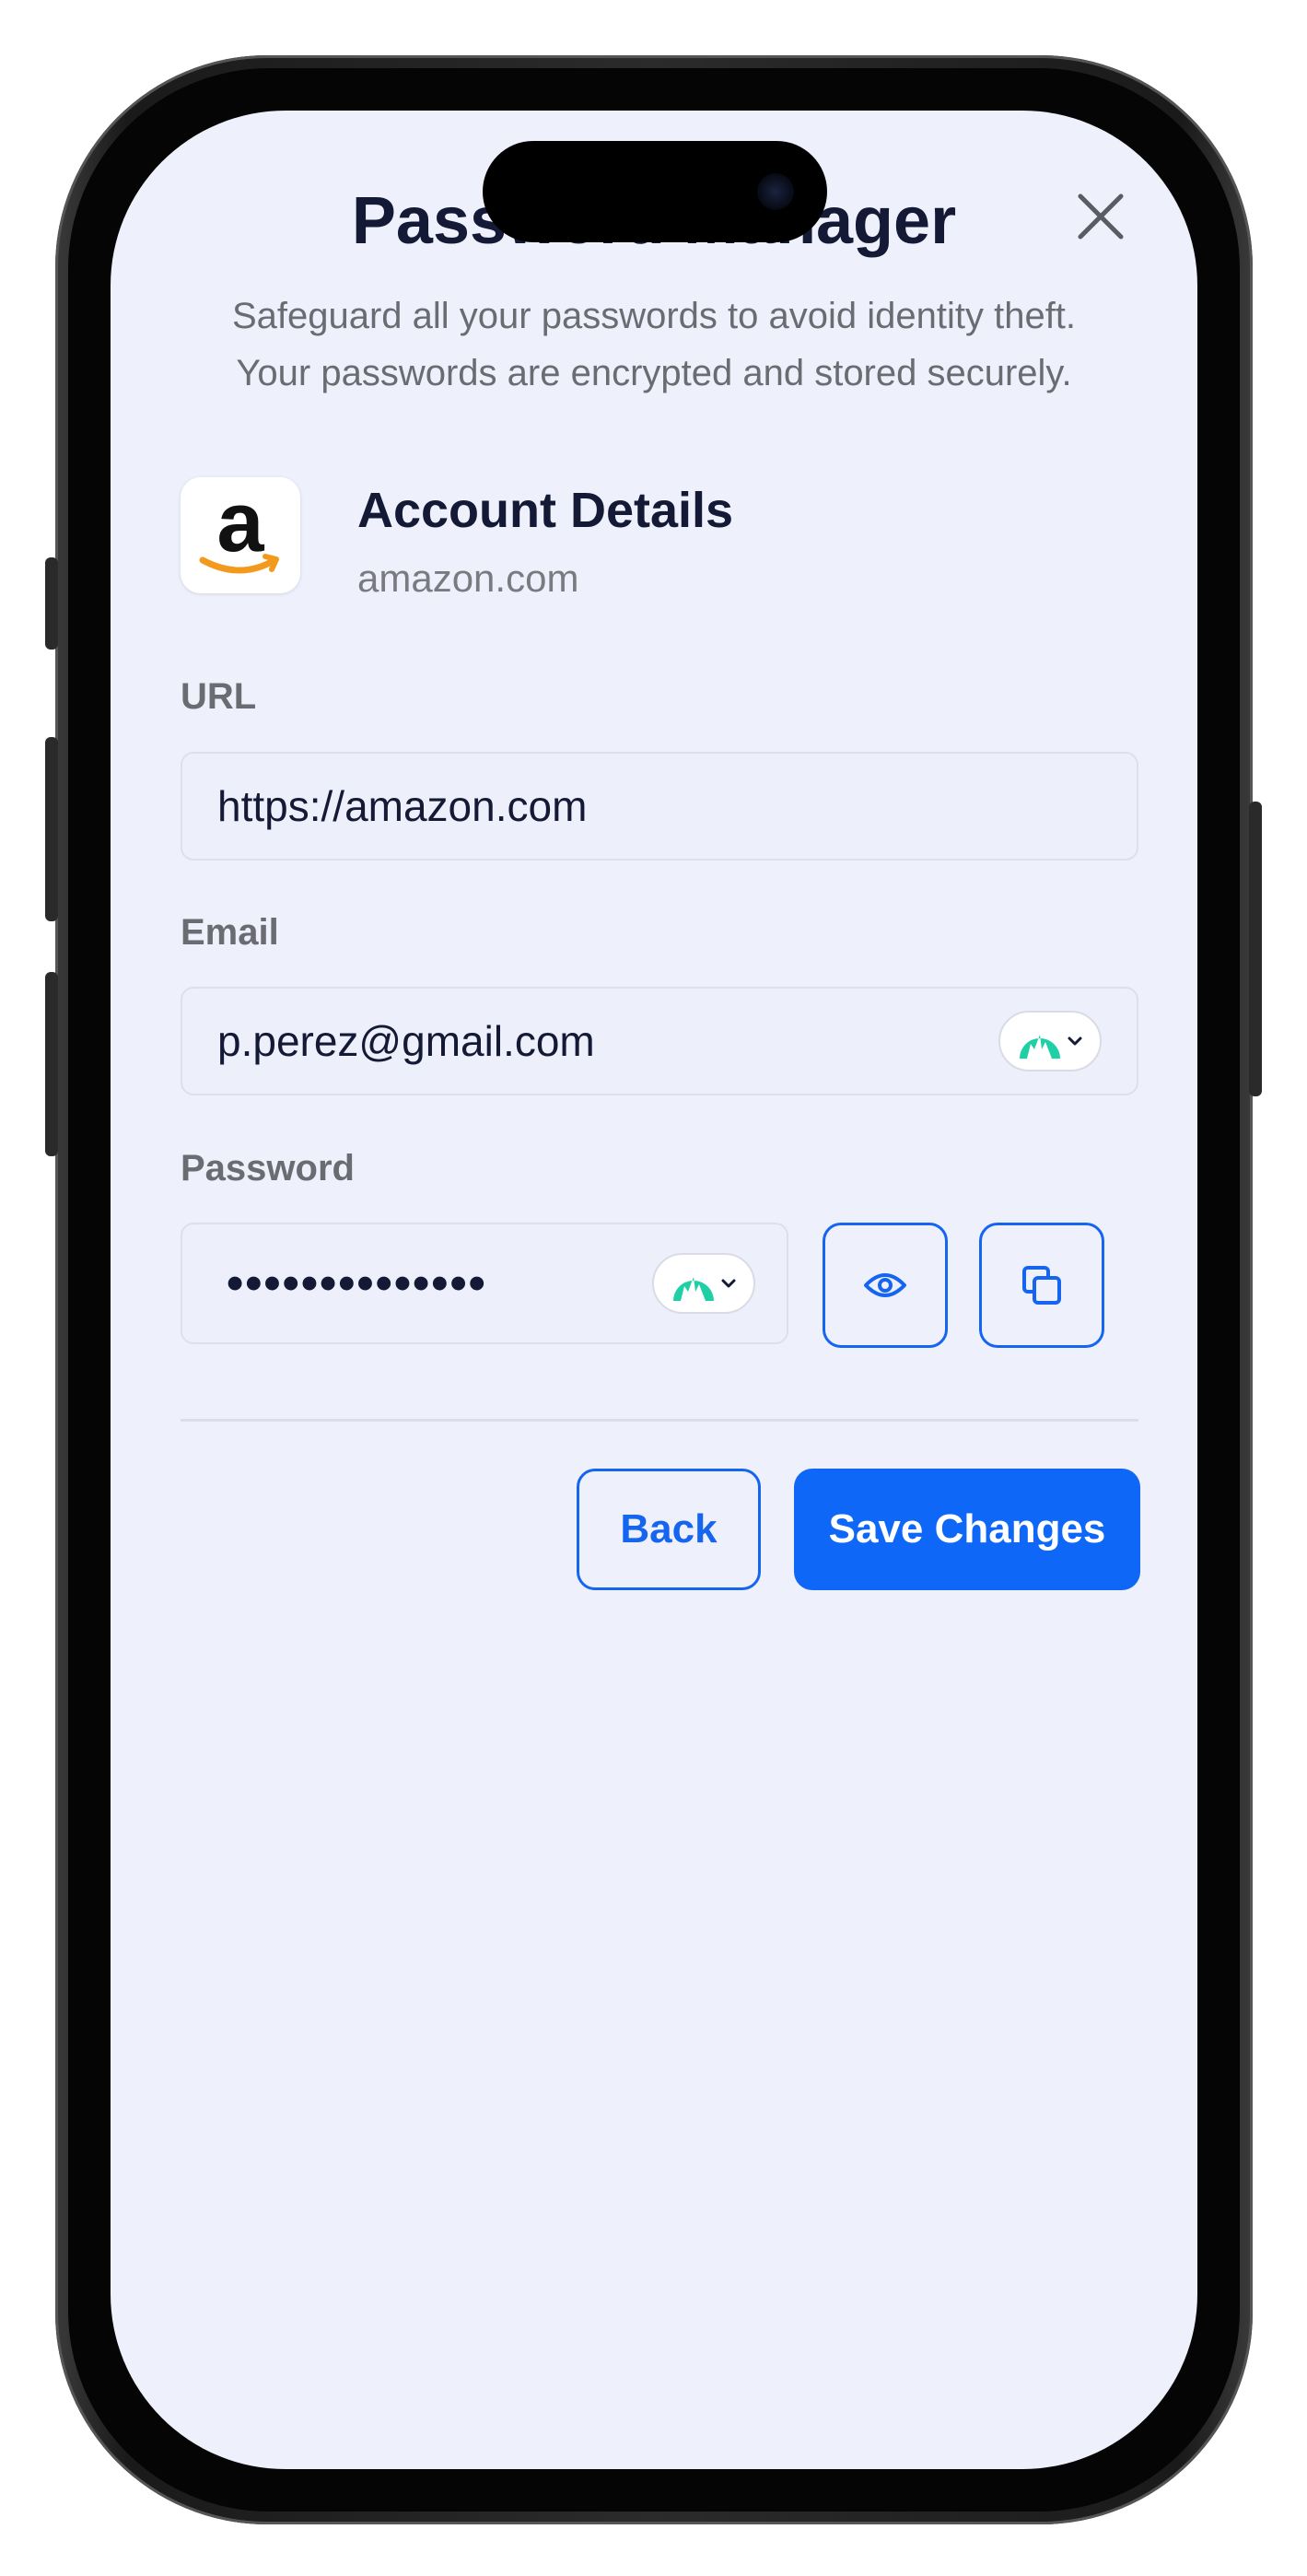 This screenshot has width=1307, height=2576. I want to click on volume-down-button, so click(52, 1064).